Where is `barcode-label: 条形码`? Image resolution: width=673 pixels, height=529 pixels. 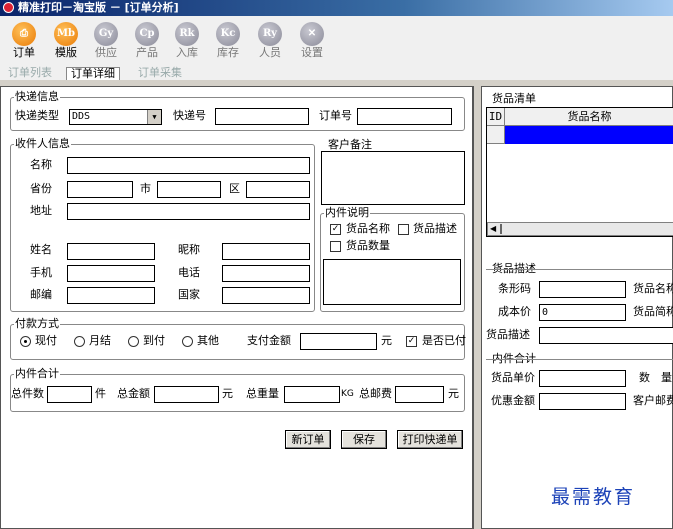
barcode-label: 条形码 is located at coordinates (514, 288).